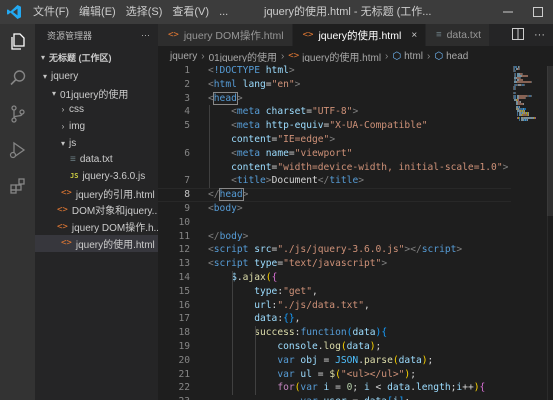 The image size is (553, 400). I want to click on code-line: content="IE=edge">, so click(355, 140).